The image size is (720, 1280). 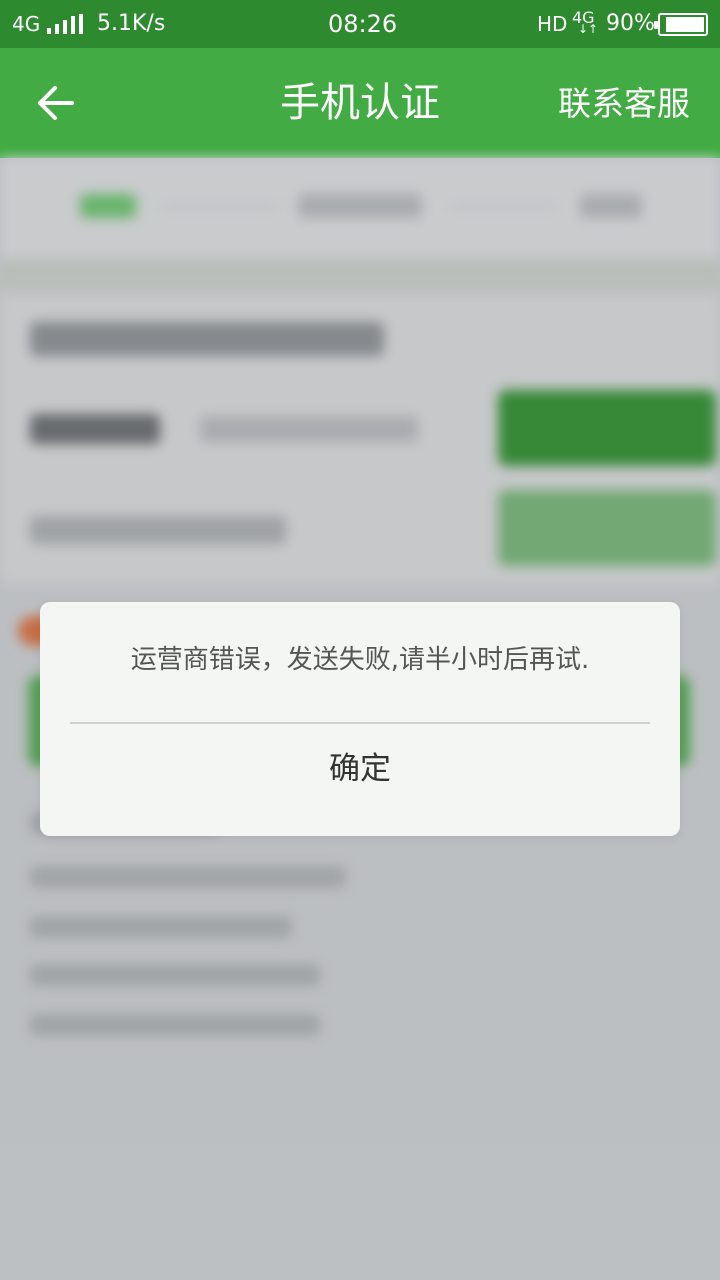 What do you see at coordinates (360, 660) in the screenshot?
I see `dialog-message: 运营商错误，发送失败,请半小时后再试.` at bounding box center [360, 660].